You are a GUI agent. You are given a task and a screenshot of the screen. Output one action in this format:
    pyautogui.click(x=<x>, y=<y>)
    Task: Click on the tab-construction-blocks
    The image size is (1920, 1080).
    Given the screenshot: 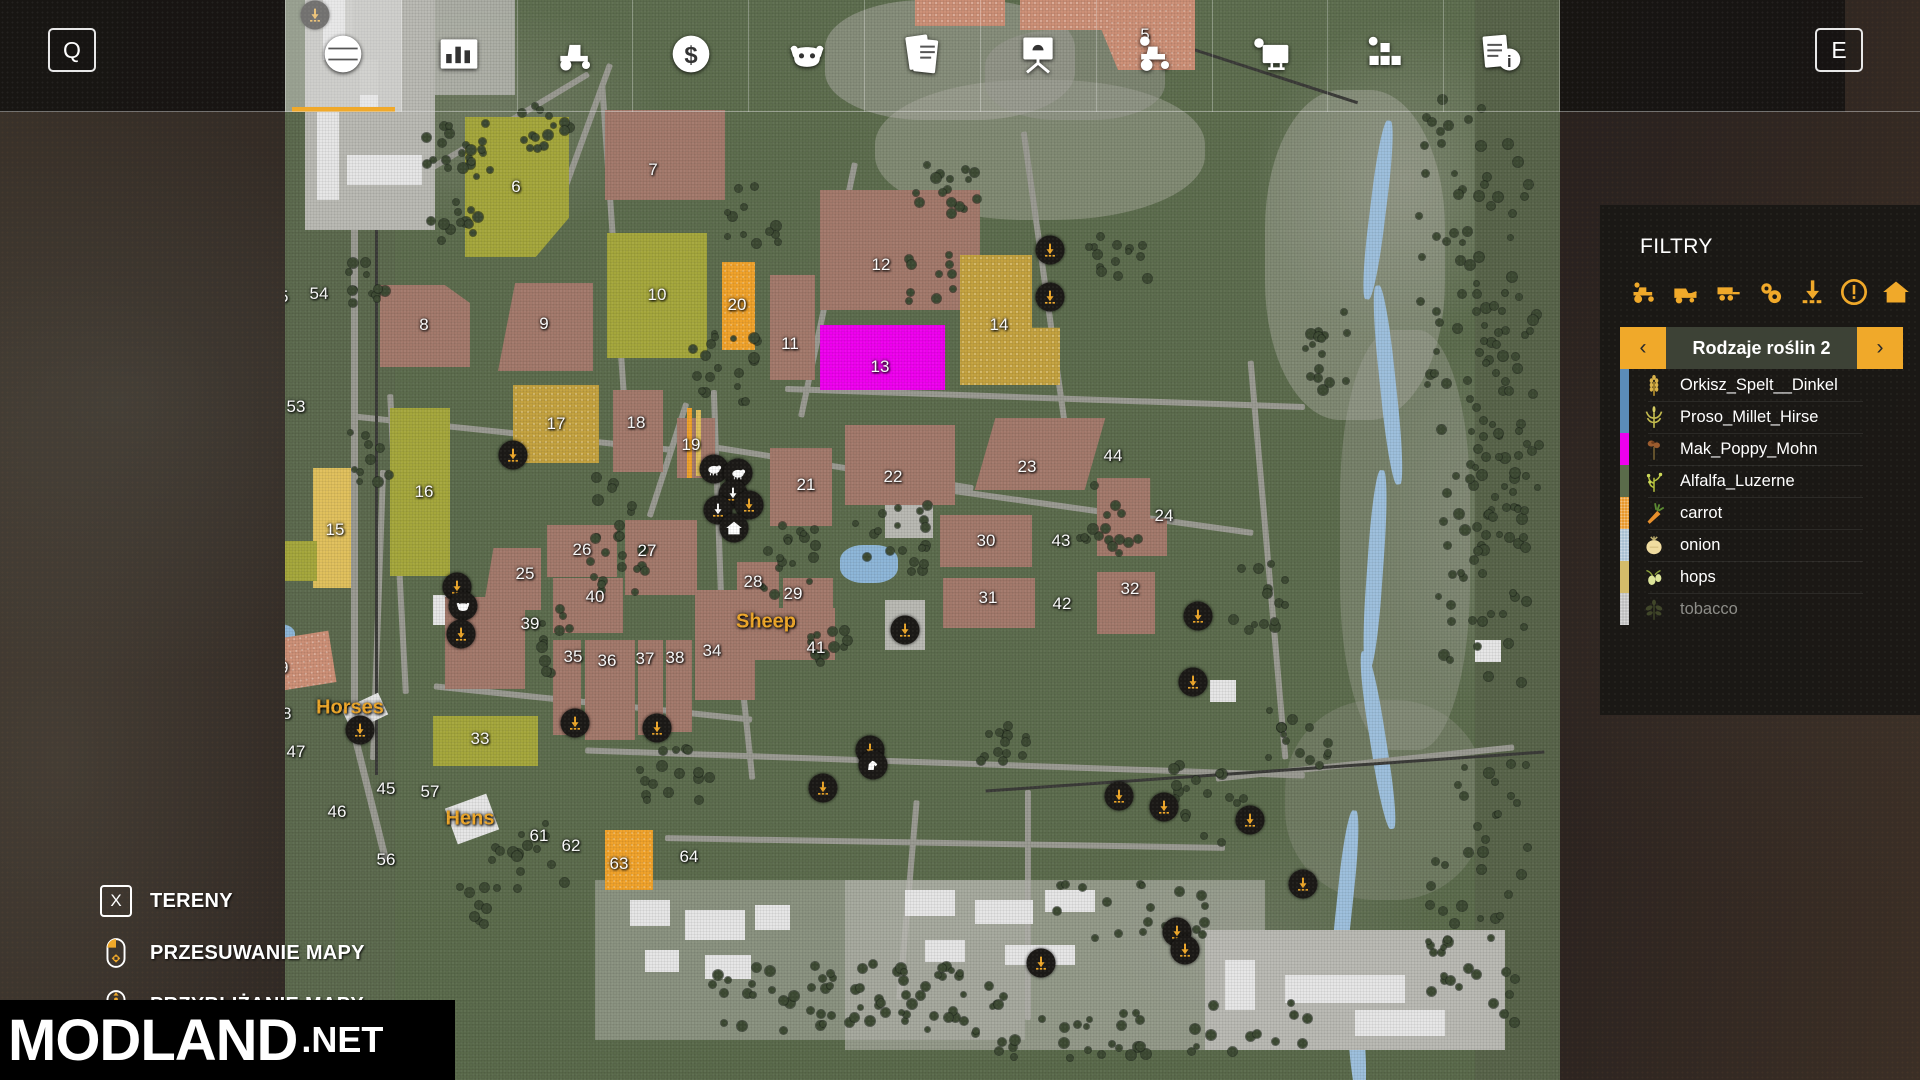 What is the action you would take?
    pyautogui.click(x=1386, y=56)
    